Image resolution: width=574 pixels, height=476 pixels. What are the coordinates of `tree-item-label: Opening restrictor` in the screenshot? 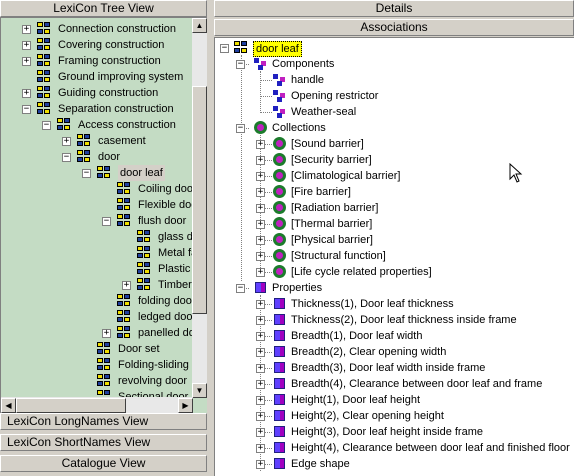 It's located at (335, 96).